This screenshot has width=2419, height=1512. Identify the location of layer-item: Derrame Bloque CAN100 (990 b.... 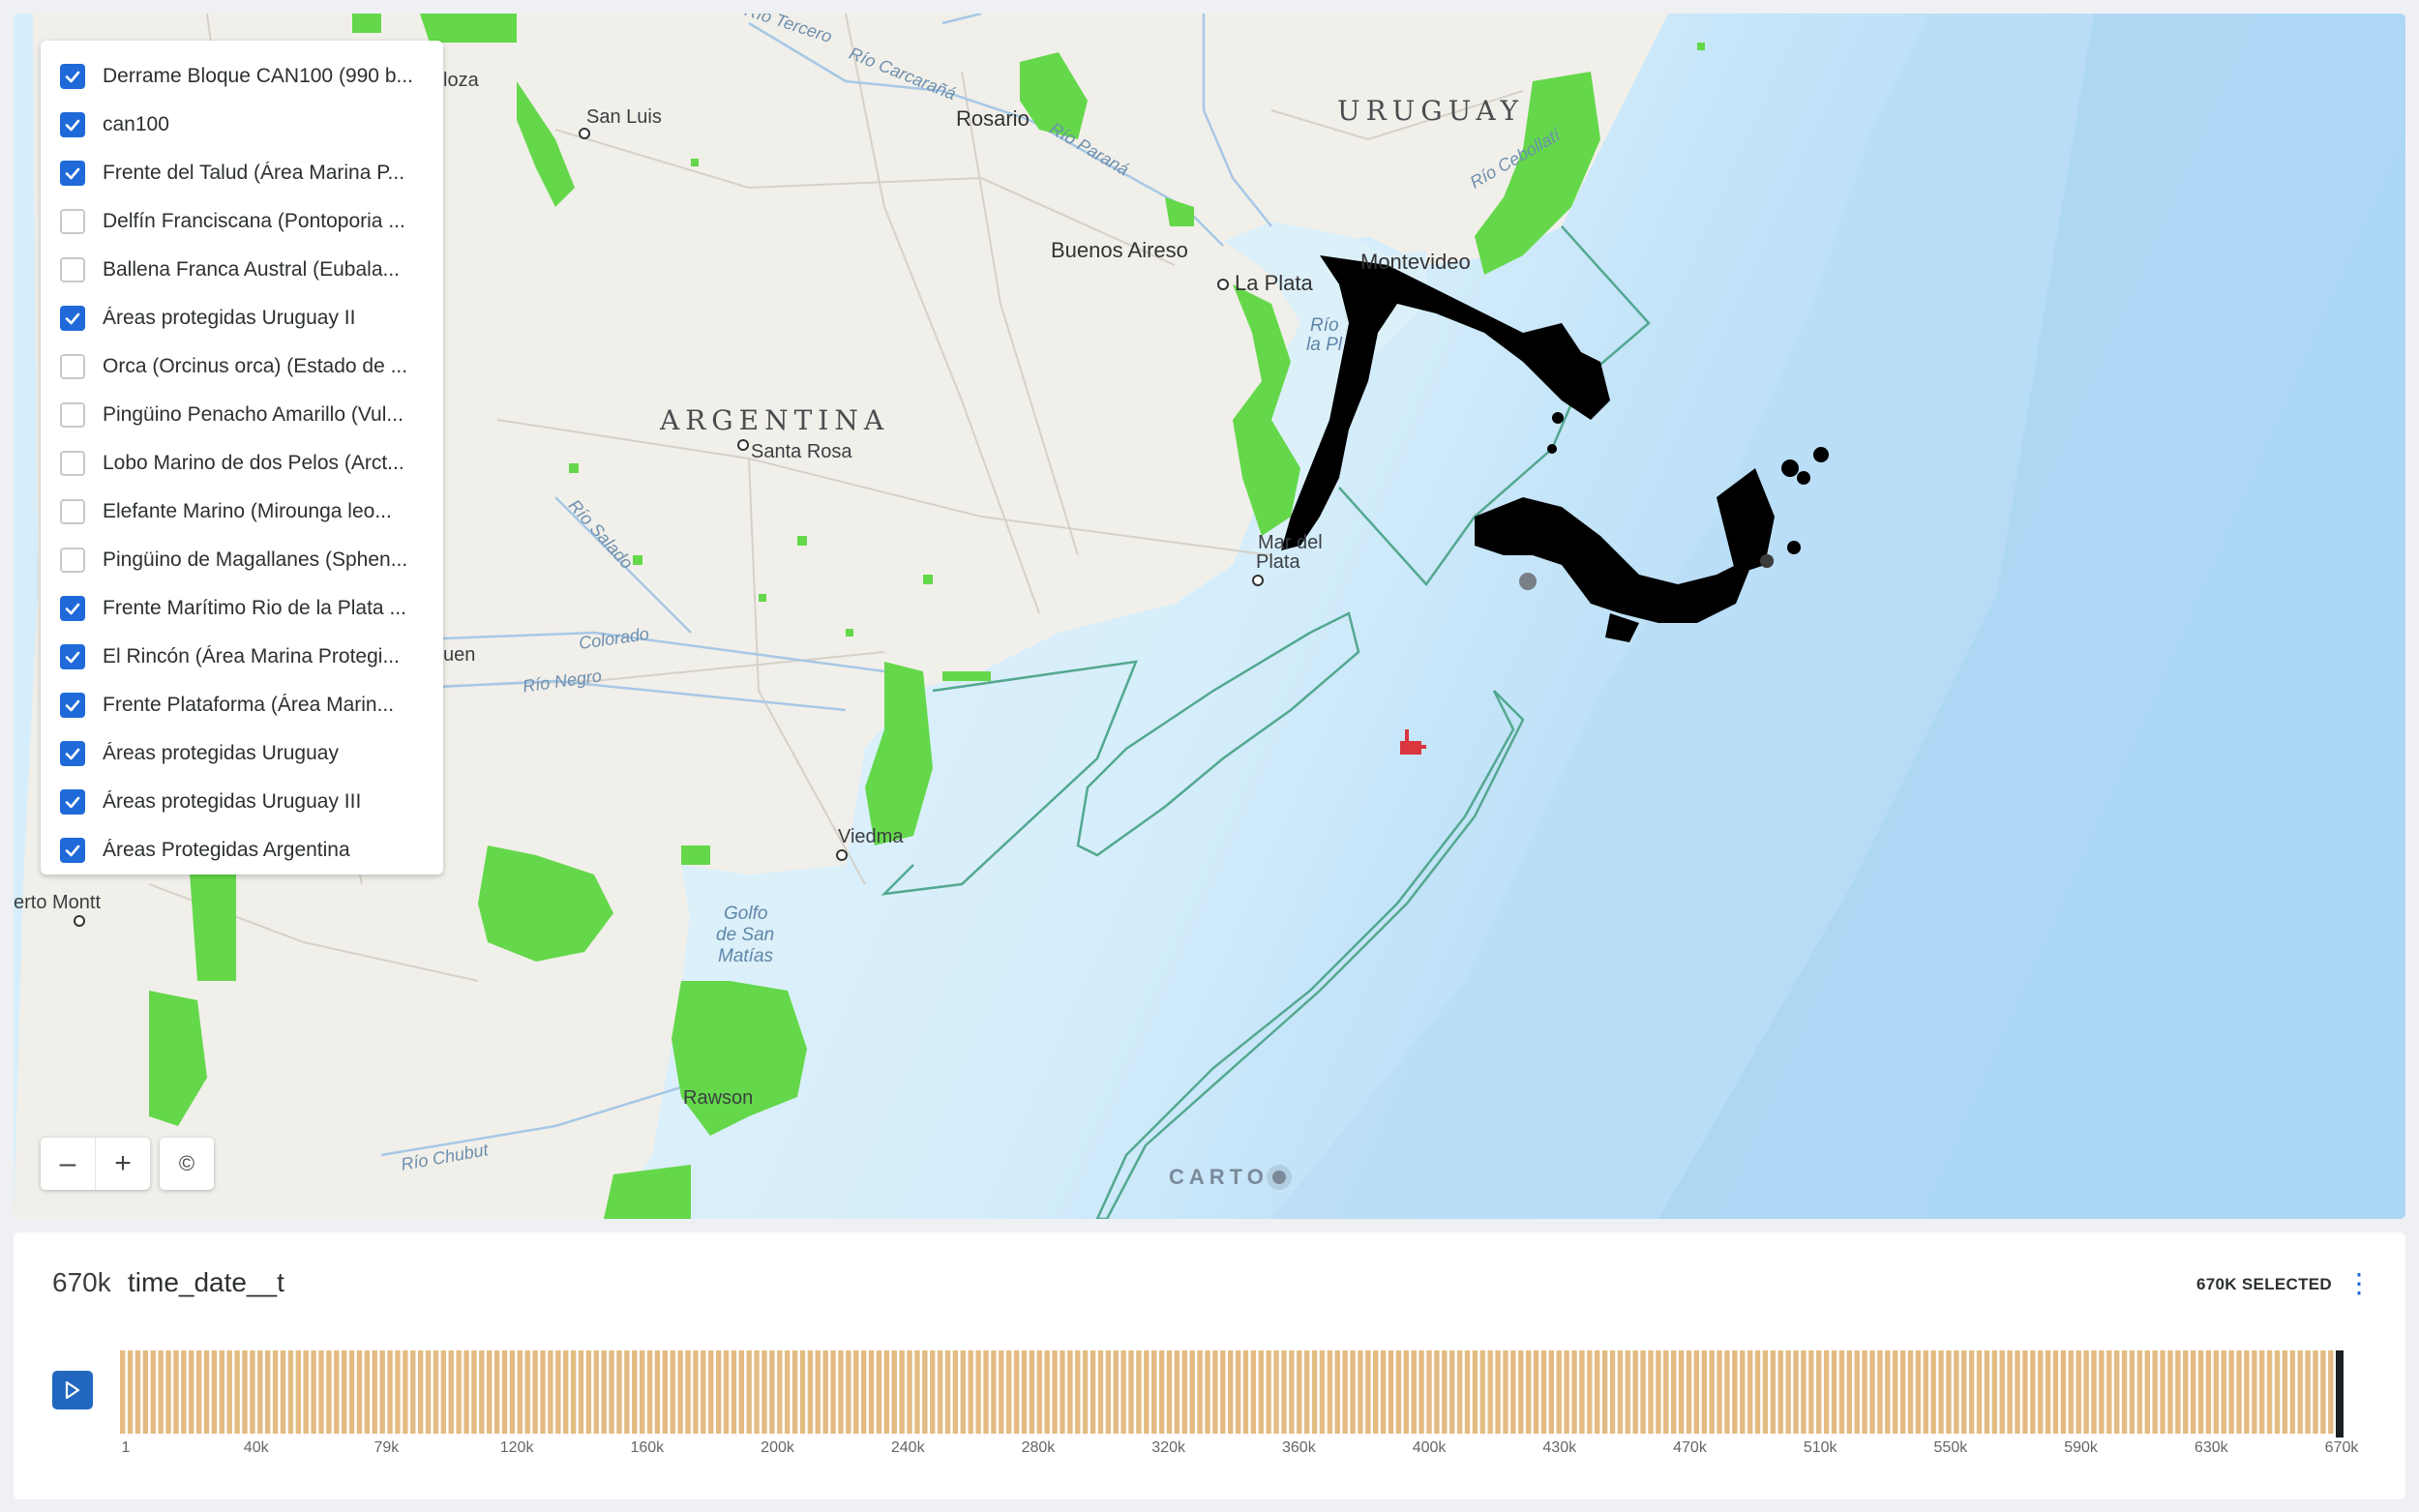
(242, 77).